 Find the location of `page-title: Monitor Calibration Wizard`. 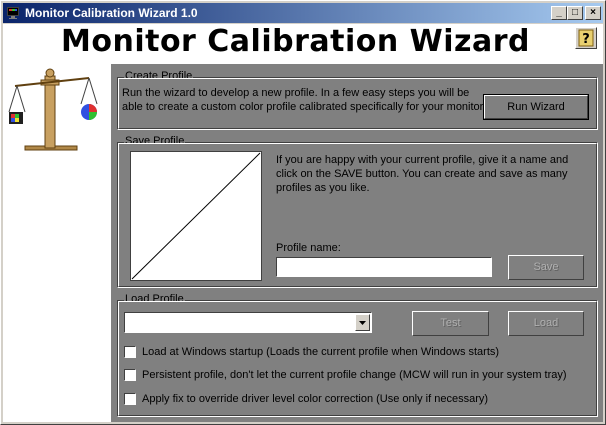

page-title: Monitor Calibration Wizard is located at coordinates (296, 41).